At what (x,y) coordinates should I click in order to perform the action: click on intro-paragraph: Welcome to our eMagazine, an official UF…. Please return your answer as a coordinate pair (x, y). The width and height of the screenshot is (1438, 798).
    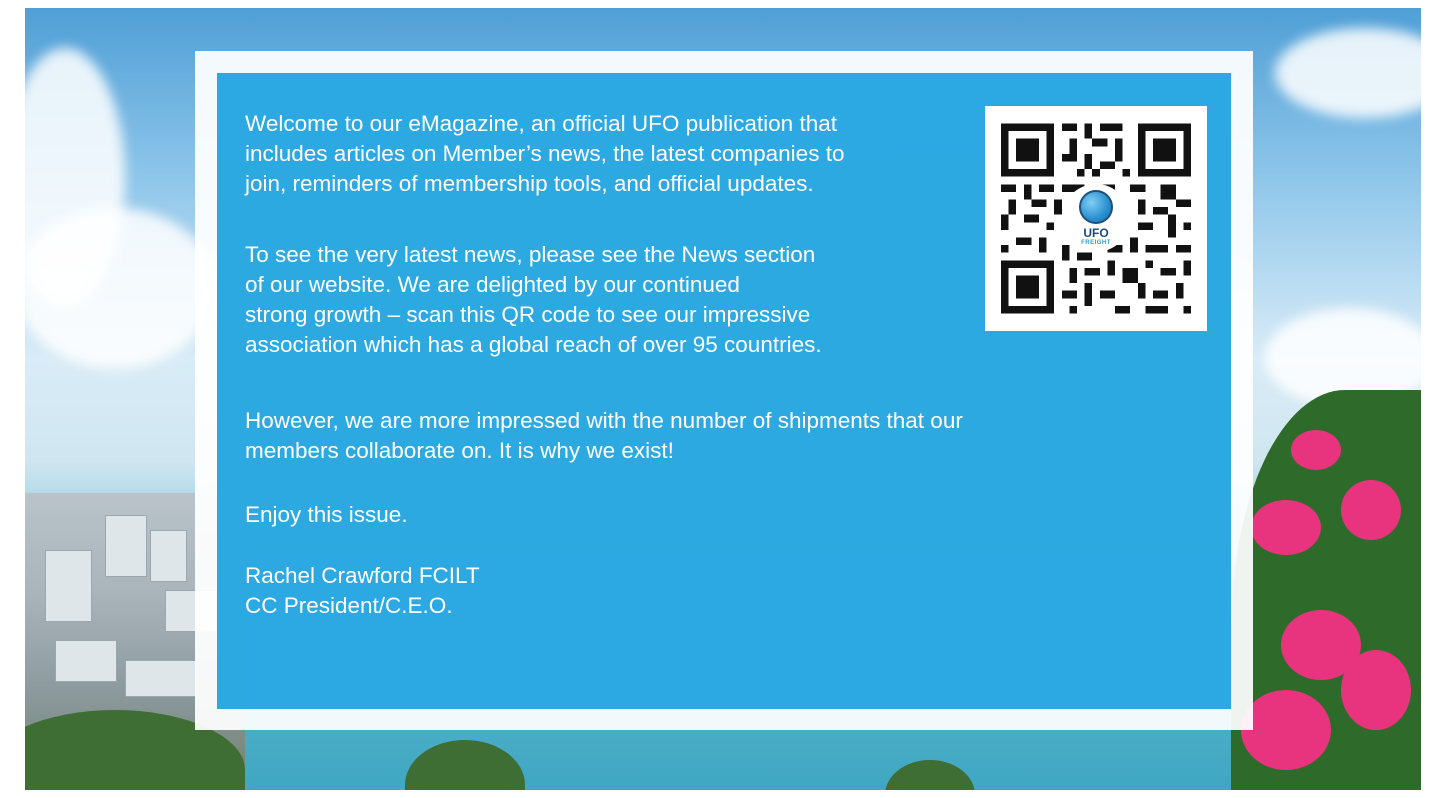
    Looking at the image, I should click on (545, 153).